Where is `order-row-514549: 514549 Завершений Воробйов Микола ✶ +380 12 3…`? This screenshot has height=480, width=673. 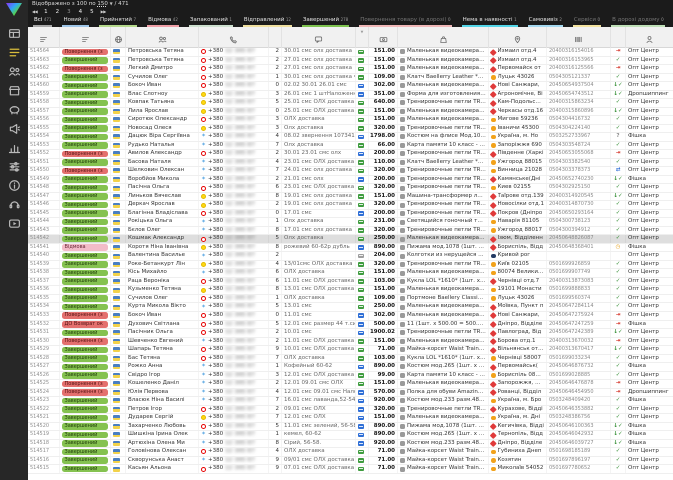
order-row-514549: 514549 Завершений Воробйов Микола ✶ +380 12 3… is located at coordinates (350, 180).